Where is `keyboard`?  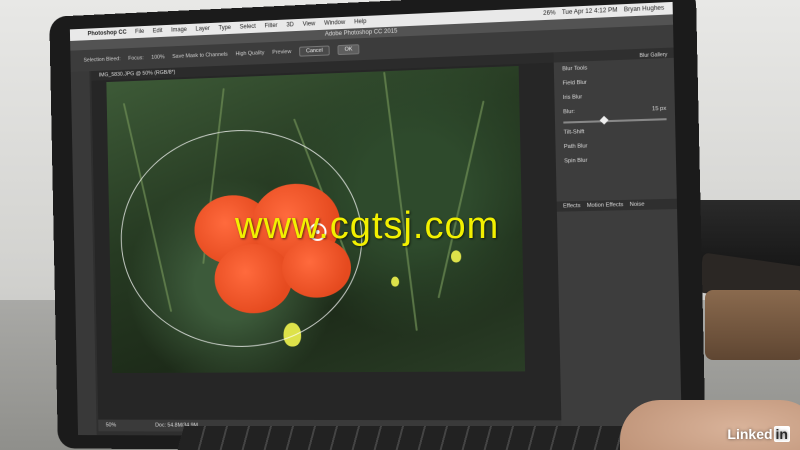
keyboard is located at coordinates (410, 438).